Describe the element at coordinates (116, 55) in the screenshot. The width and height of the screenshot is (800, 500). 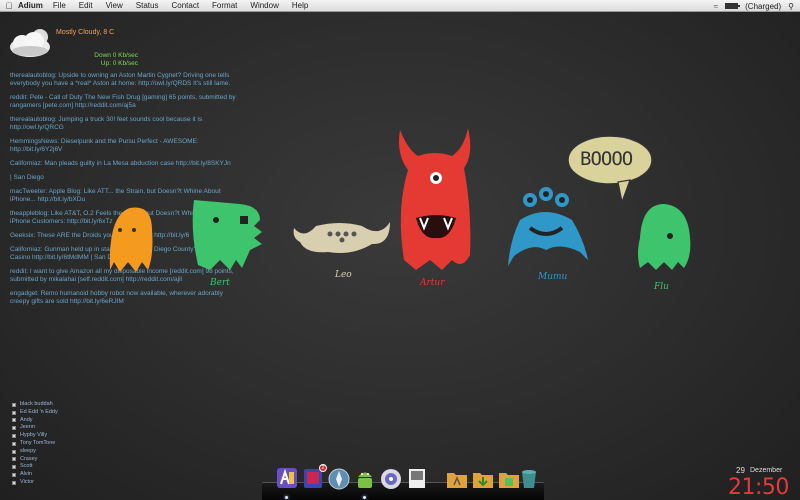
I see `network-down: Down 0 Kb/sec` at that location.